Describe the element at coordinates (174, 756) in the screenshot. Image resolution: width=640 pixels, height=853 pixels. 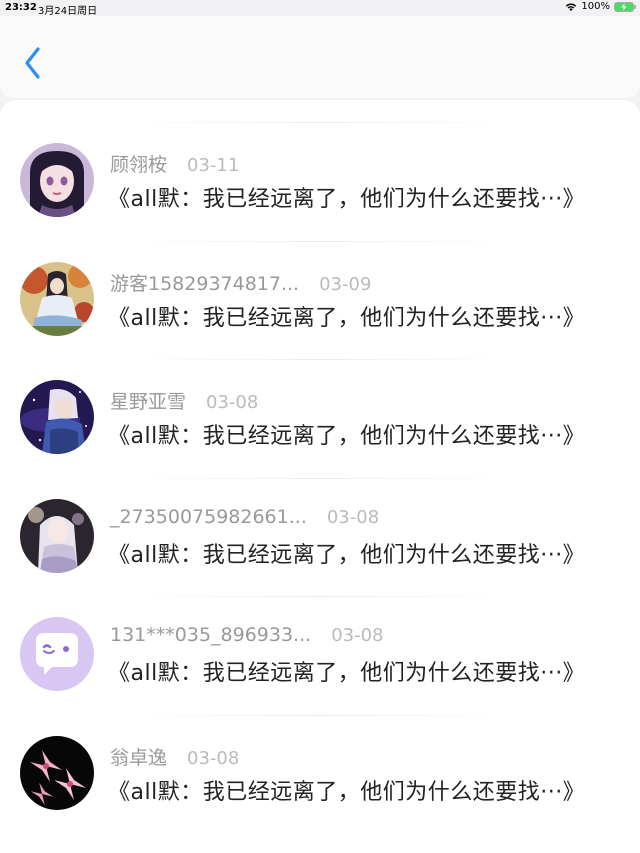
I see `item-meta: 翁卓逸 03-08` at that location.